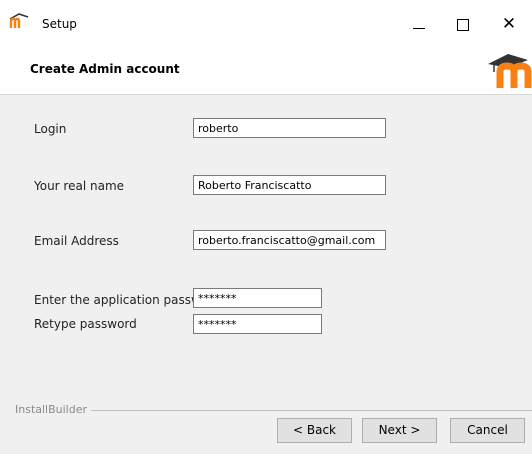 The height and width of the screenshot is (454, 532). I want to click on close-icon: ✕, so click(509, 24).